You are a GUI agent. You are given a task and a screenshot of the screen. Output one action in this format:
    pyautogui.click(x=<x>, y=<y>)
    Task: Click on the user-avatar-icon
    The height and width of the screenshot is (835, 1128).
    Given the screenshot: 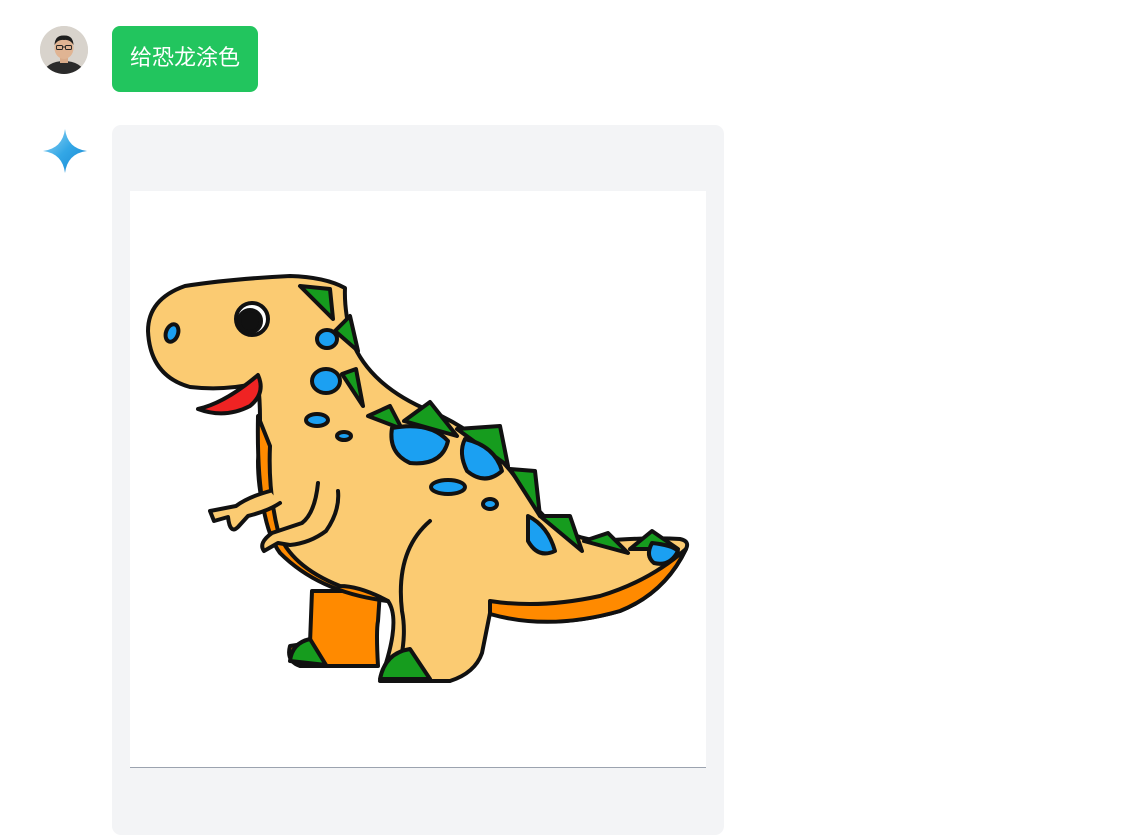 What is the action you would take?
    pyautogui.click(x=64, y=50)
    